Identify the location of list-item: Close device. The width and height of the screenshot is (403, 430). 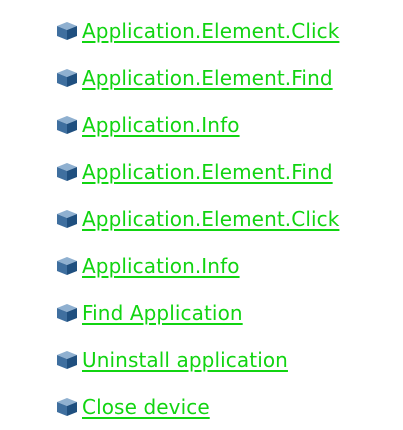
(197, 406).